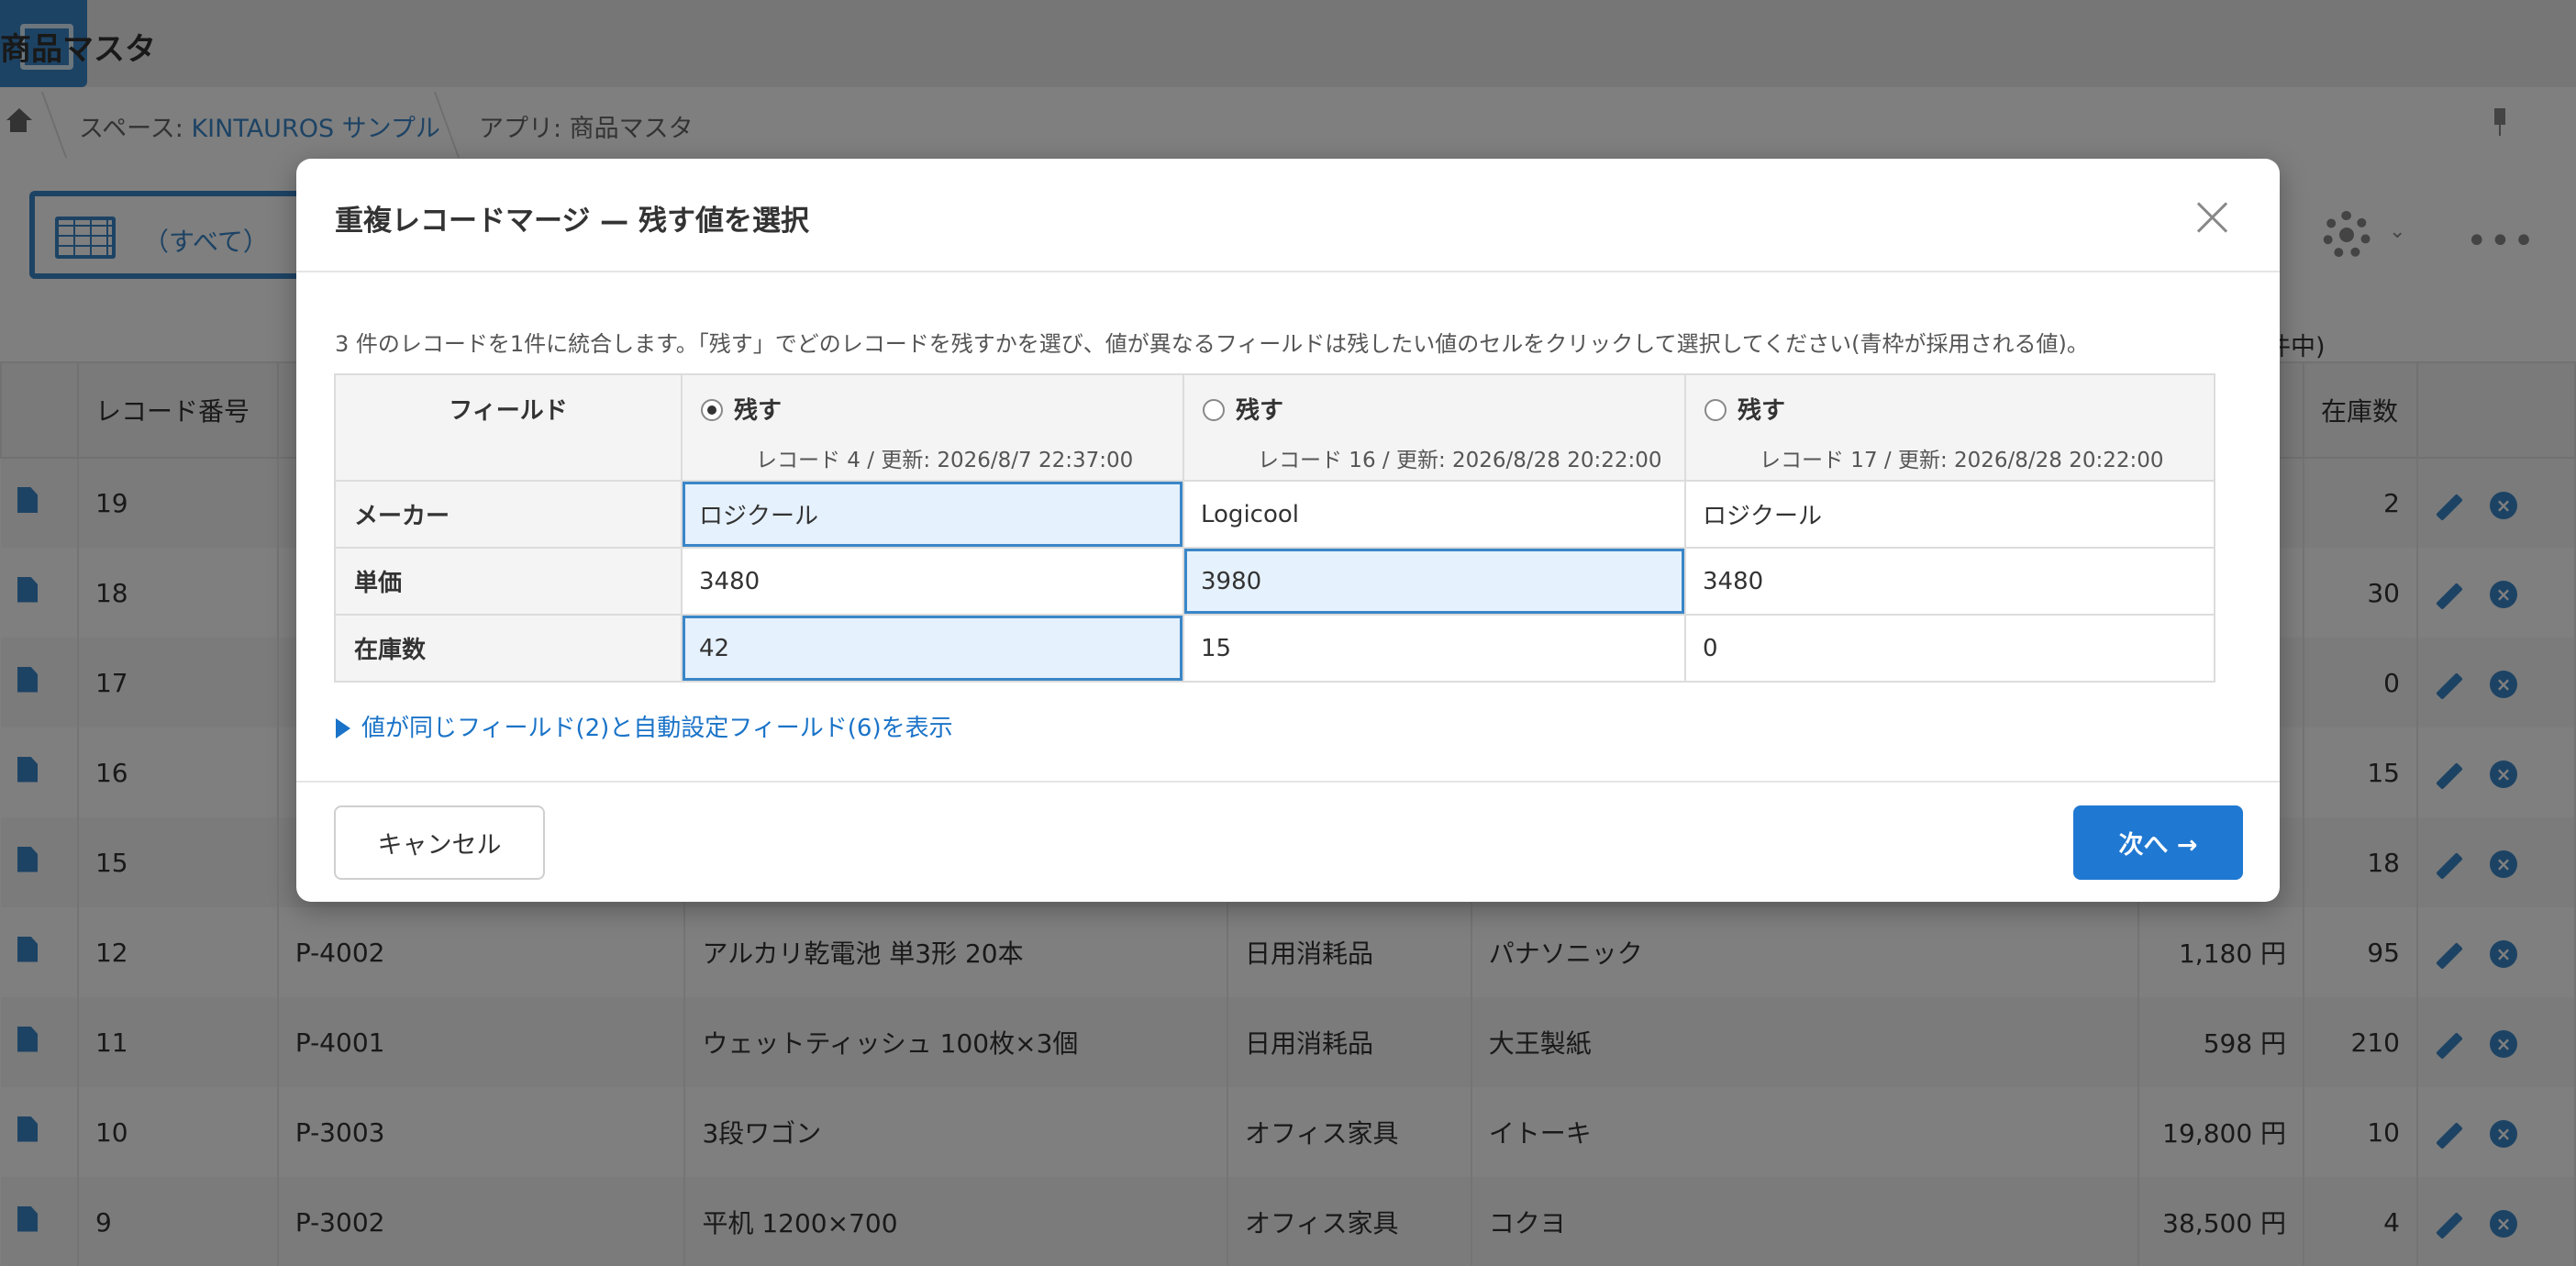  I want to click on record-column-header: 残す レコード 16 / 更新: 2026/8/28 20:22:00, so click(1434, 427).